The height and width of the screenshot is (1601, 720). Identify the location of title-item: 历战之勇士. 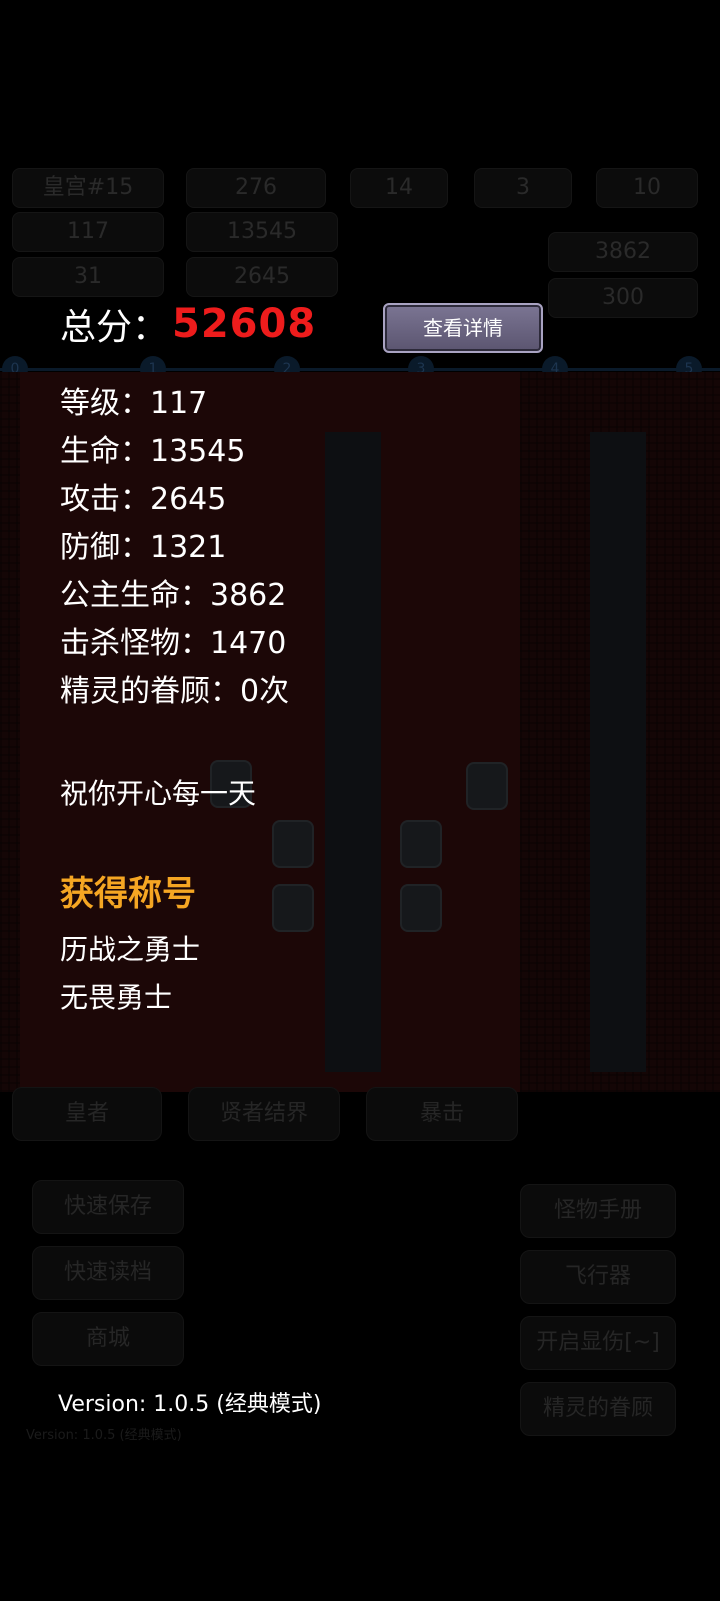
(130, 949).